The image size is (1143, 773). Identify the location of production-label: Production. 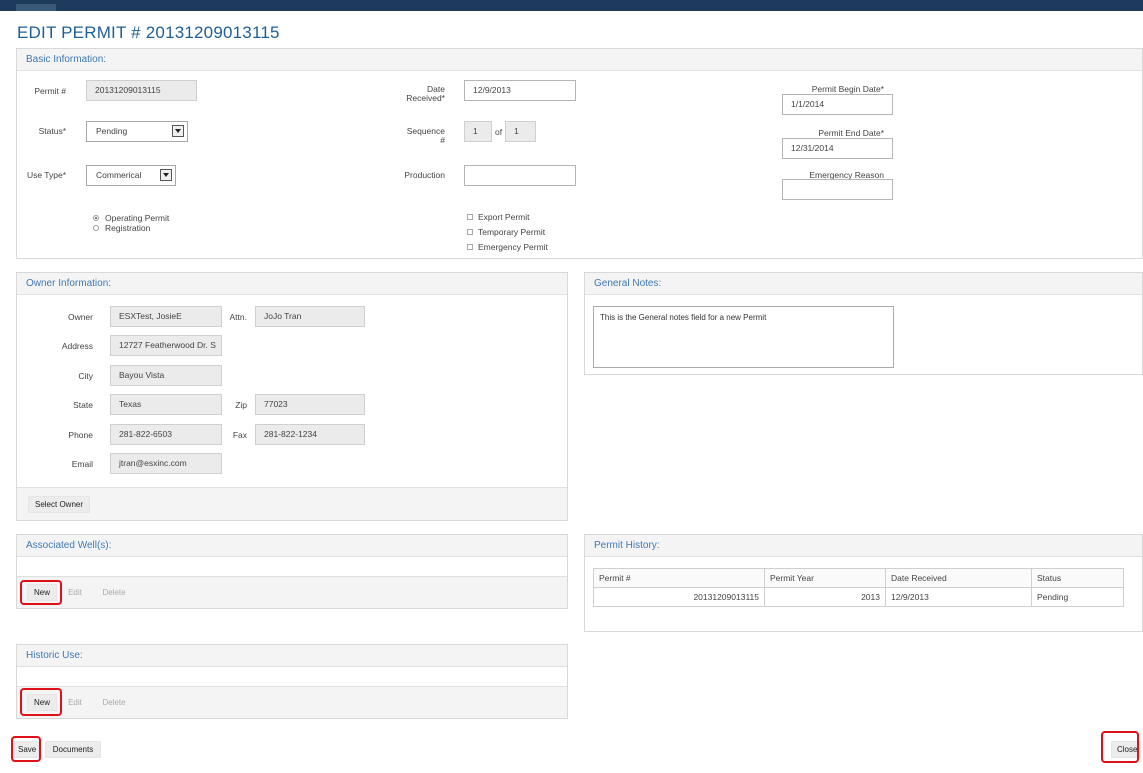
(424, 175).